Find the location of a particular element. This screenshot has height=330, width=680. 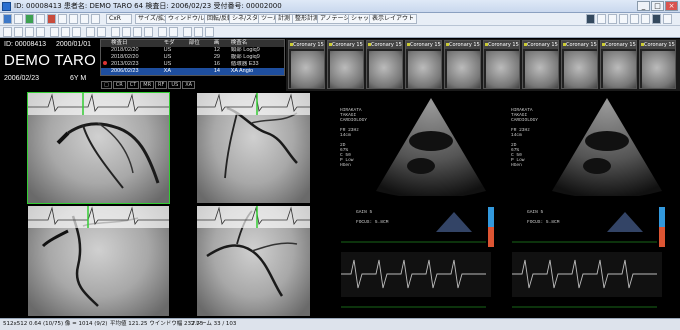

layout-6-icon is located at coordinates (623, 19).